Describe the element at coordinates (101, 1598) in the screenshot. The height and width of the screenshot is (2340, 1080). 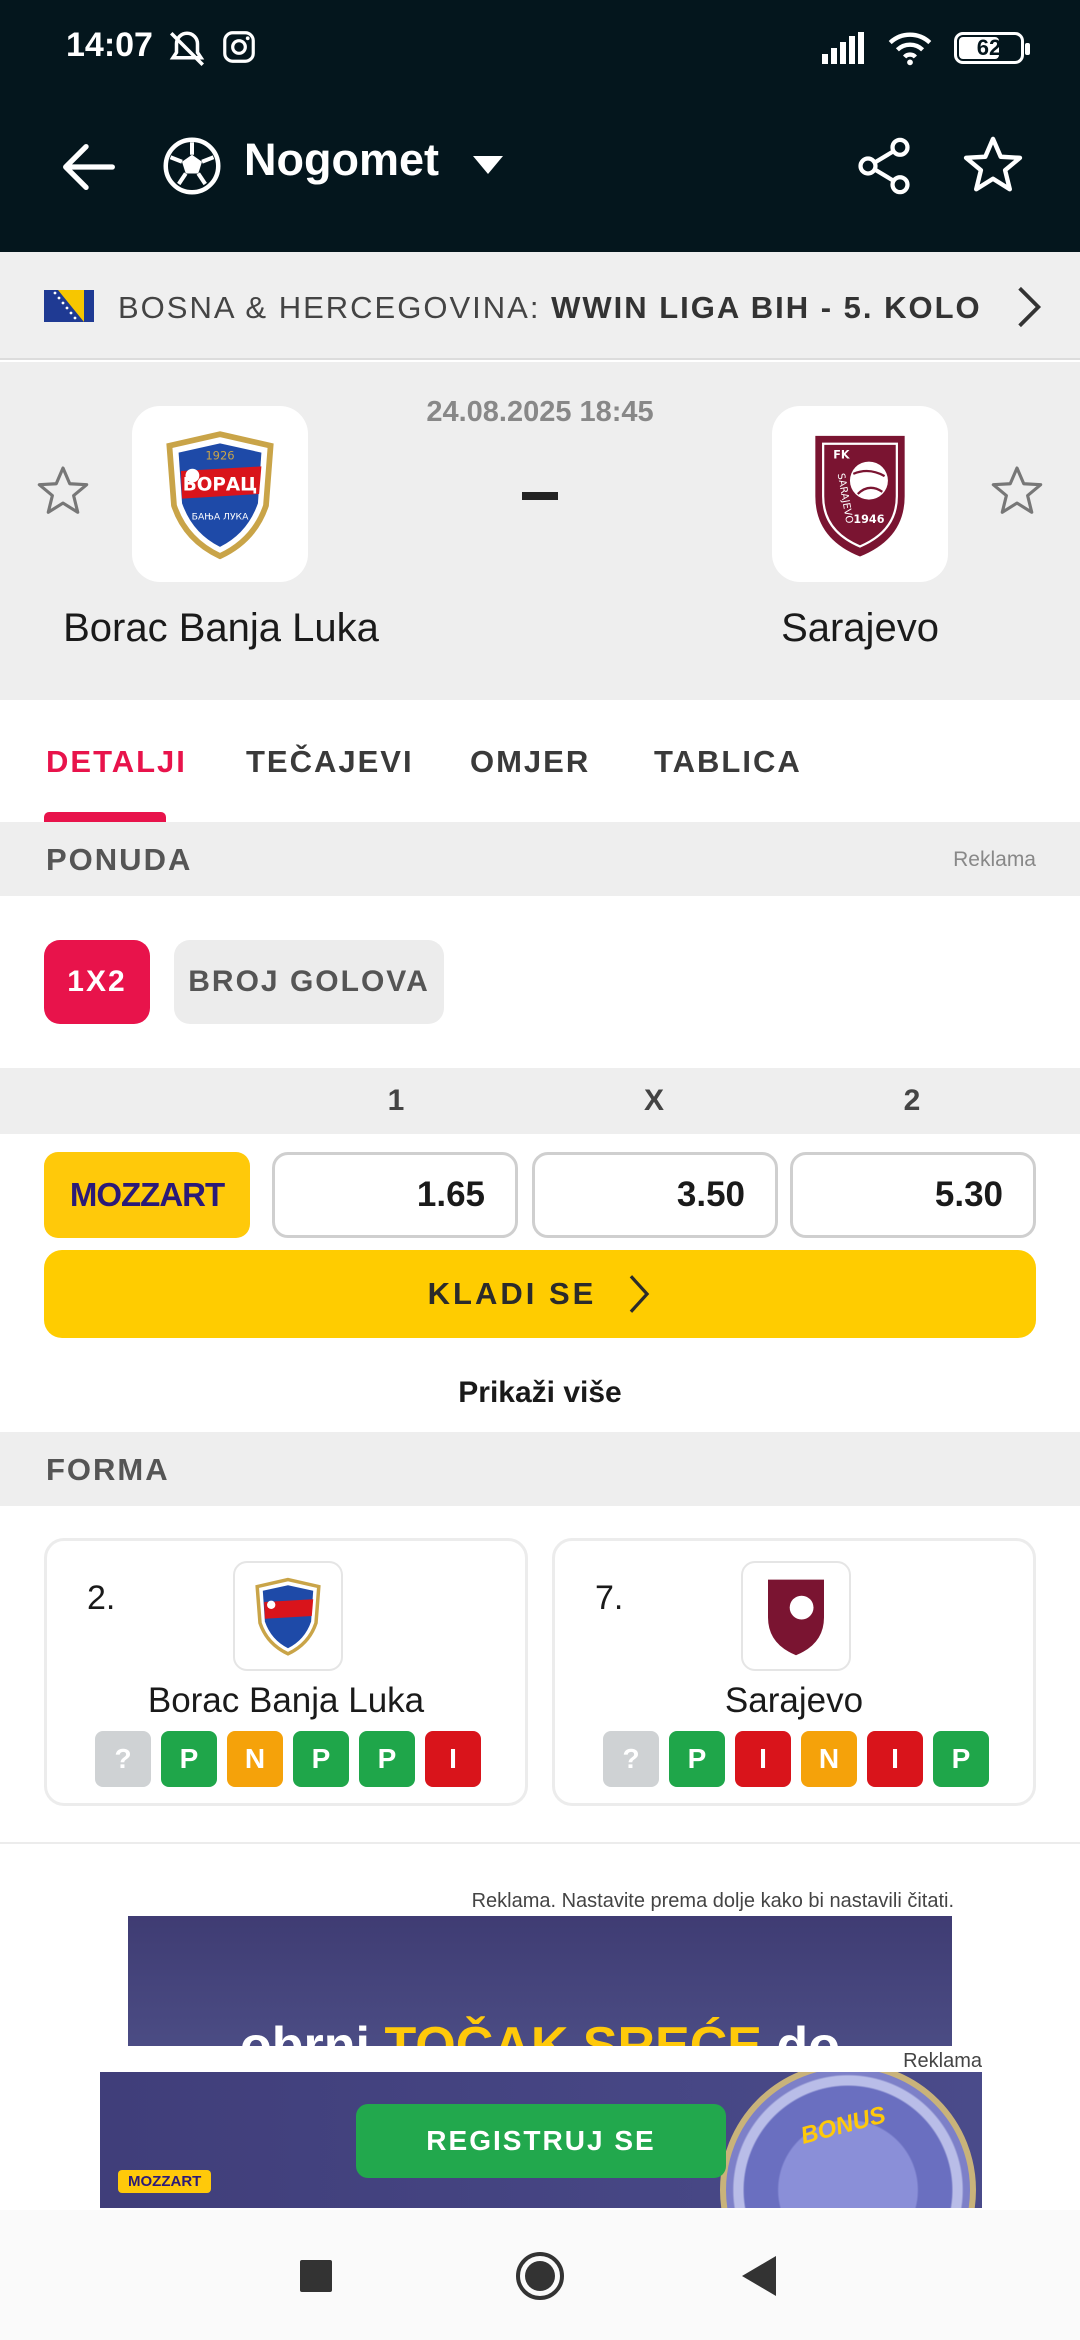
I see `home-rank: 2.` at that location.